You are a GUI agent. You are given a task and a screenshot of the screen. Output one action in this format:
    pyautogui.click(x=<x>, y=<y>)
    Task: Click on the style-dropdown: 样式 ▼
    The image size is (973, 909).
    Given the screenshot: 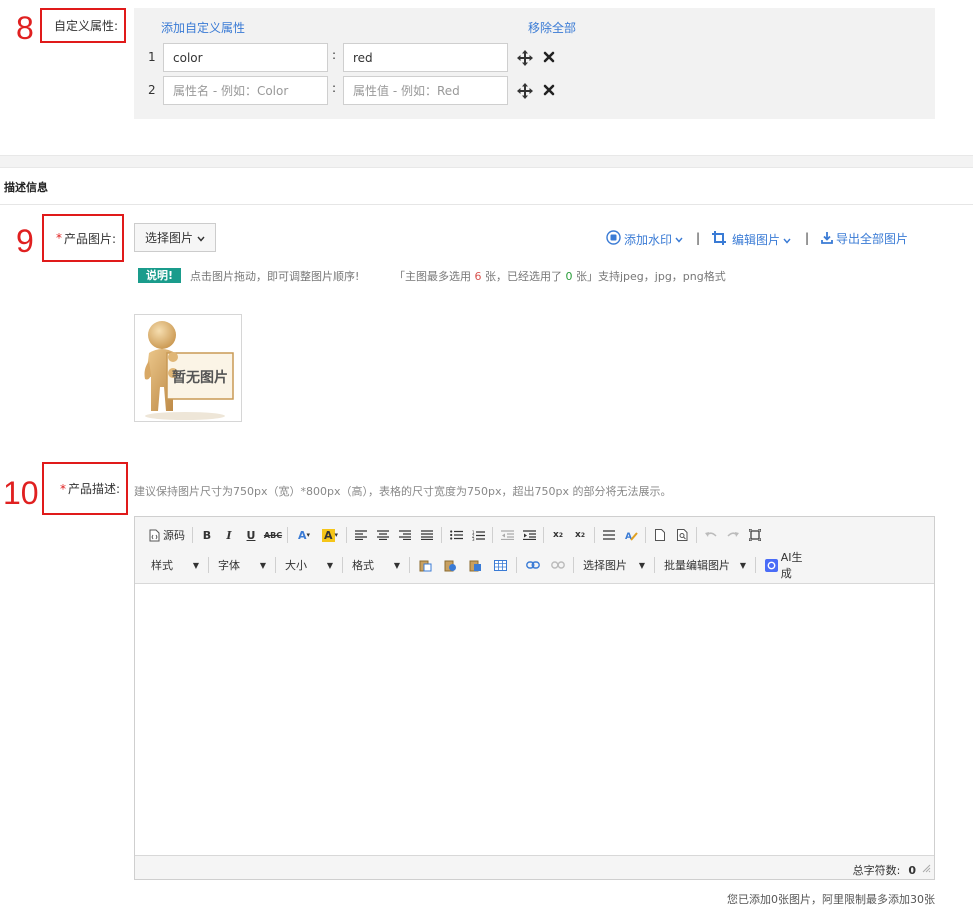 What is the action you would take?
    pyautogui.click(x=175, y=565)
    